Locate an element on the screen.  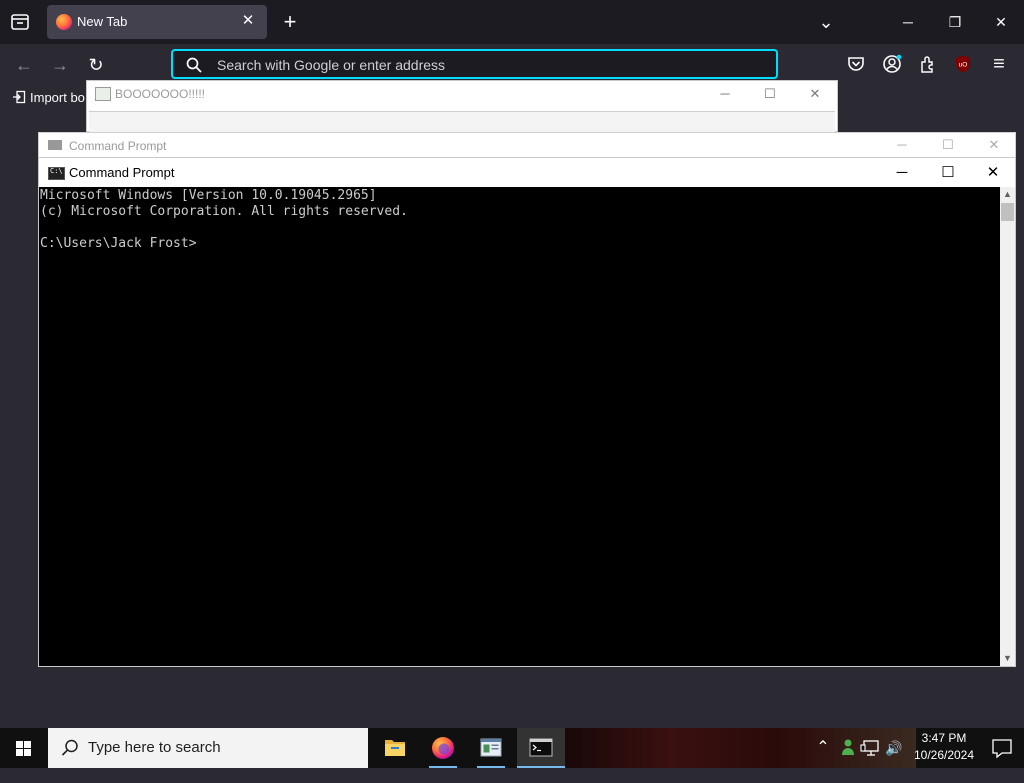
scroll-up-icon: ▲ is located at coordinates (1007, 194).